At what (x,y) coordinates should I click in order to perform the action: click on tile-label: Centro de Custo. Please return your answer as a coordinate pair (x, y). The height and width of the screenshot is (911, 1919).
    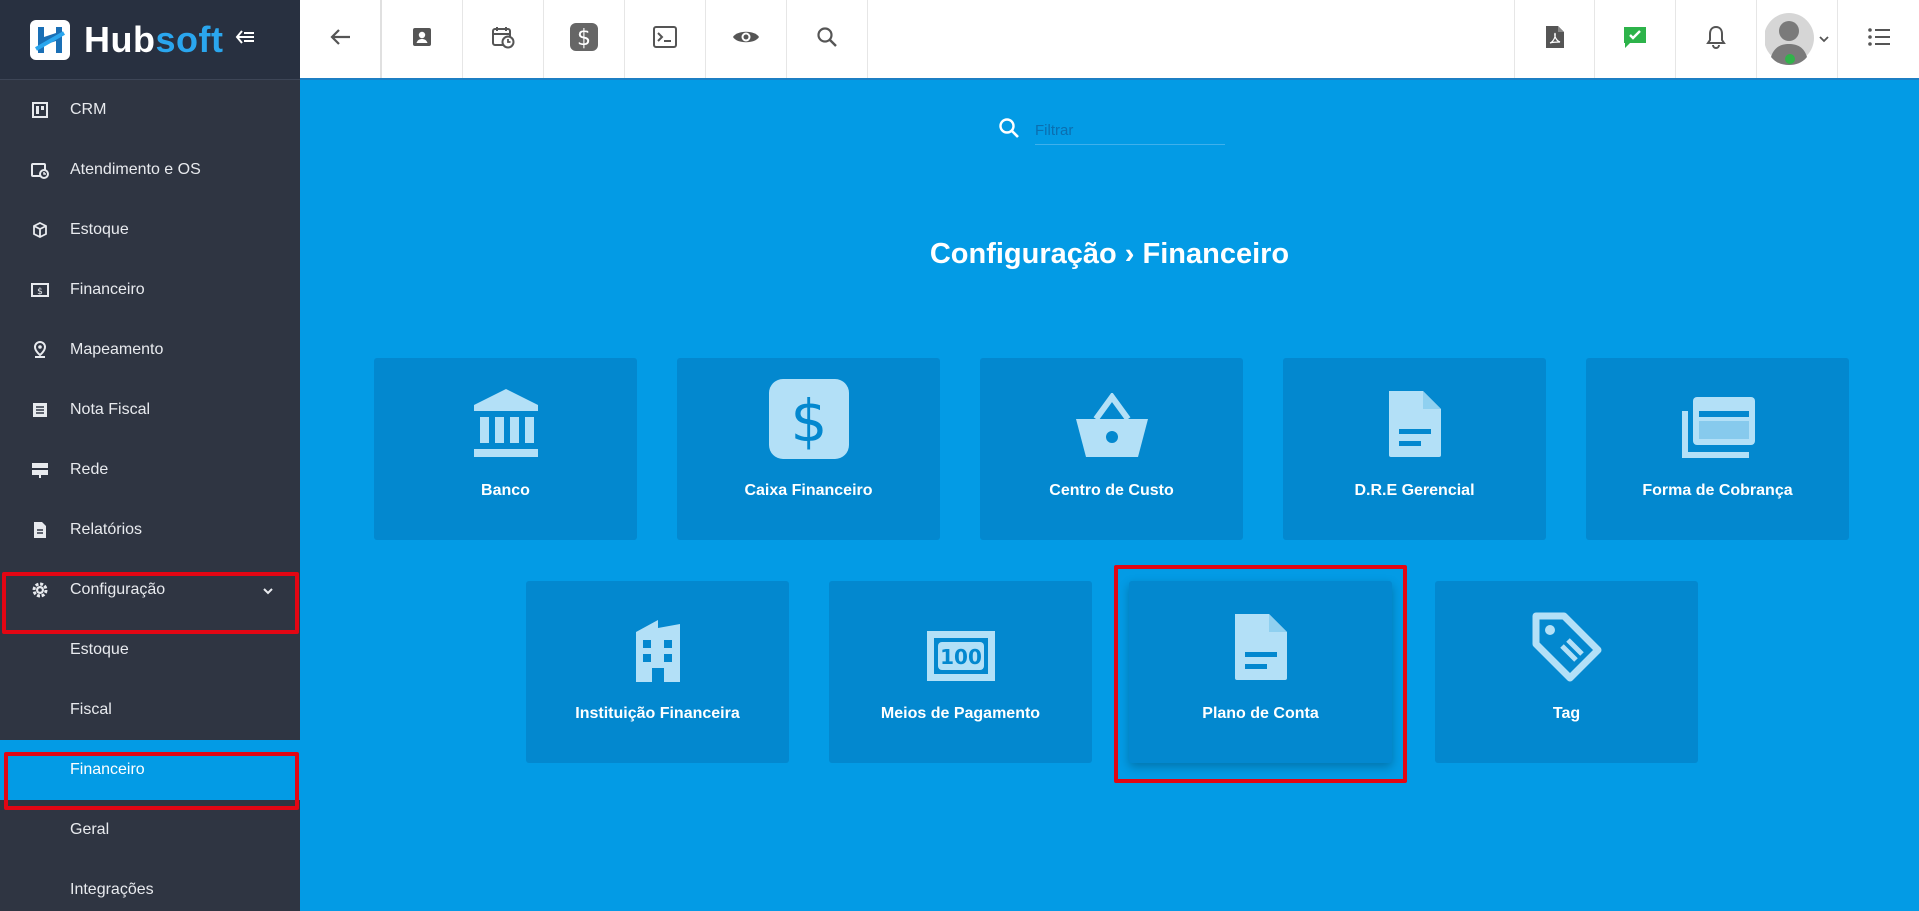
    Looking at the image, I should click on (1111, 490).